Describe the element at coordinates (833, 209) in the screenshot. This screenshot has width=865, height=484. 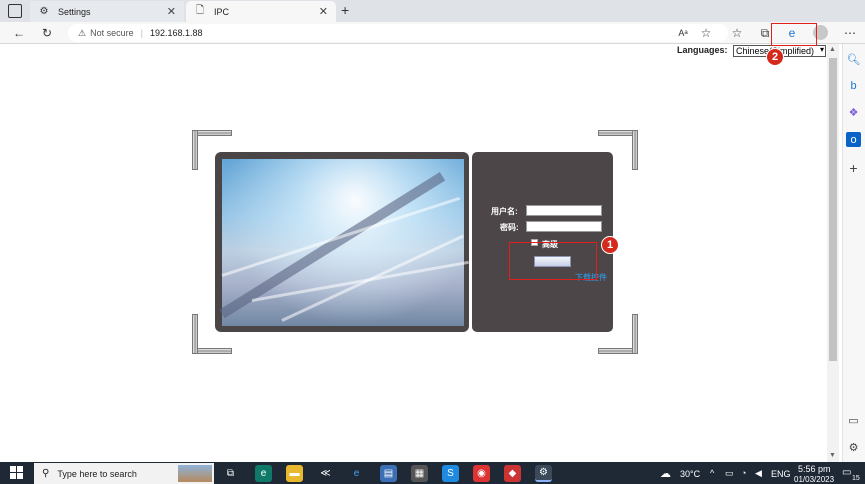
I see `scrollbar-thumb` at that location.